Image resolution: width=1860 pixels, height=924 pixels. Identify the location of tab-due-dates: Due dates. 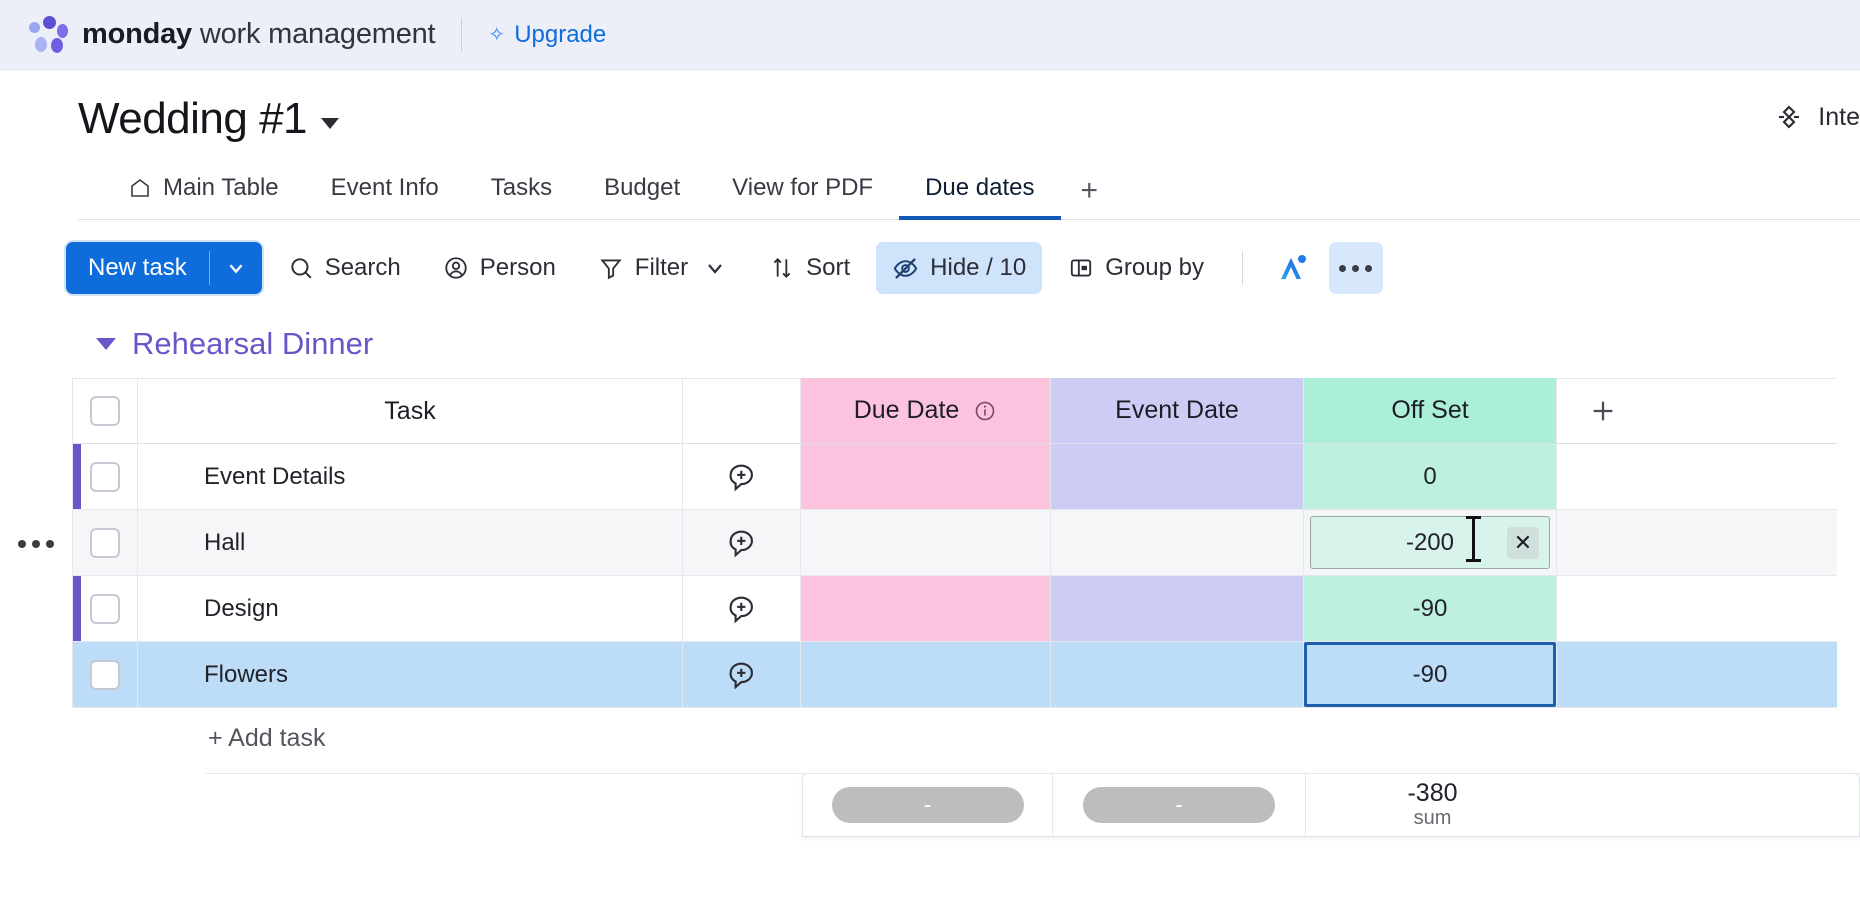
(980, 197).